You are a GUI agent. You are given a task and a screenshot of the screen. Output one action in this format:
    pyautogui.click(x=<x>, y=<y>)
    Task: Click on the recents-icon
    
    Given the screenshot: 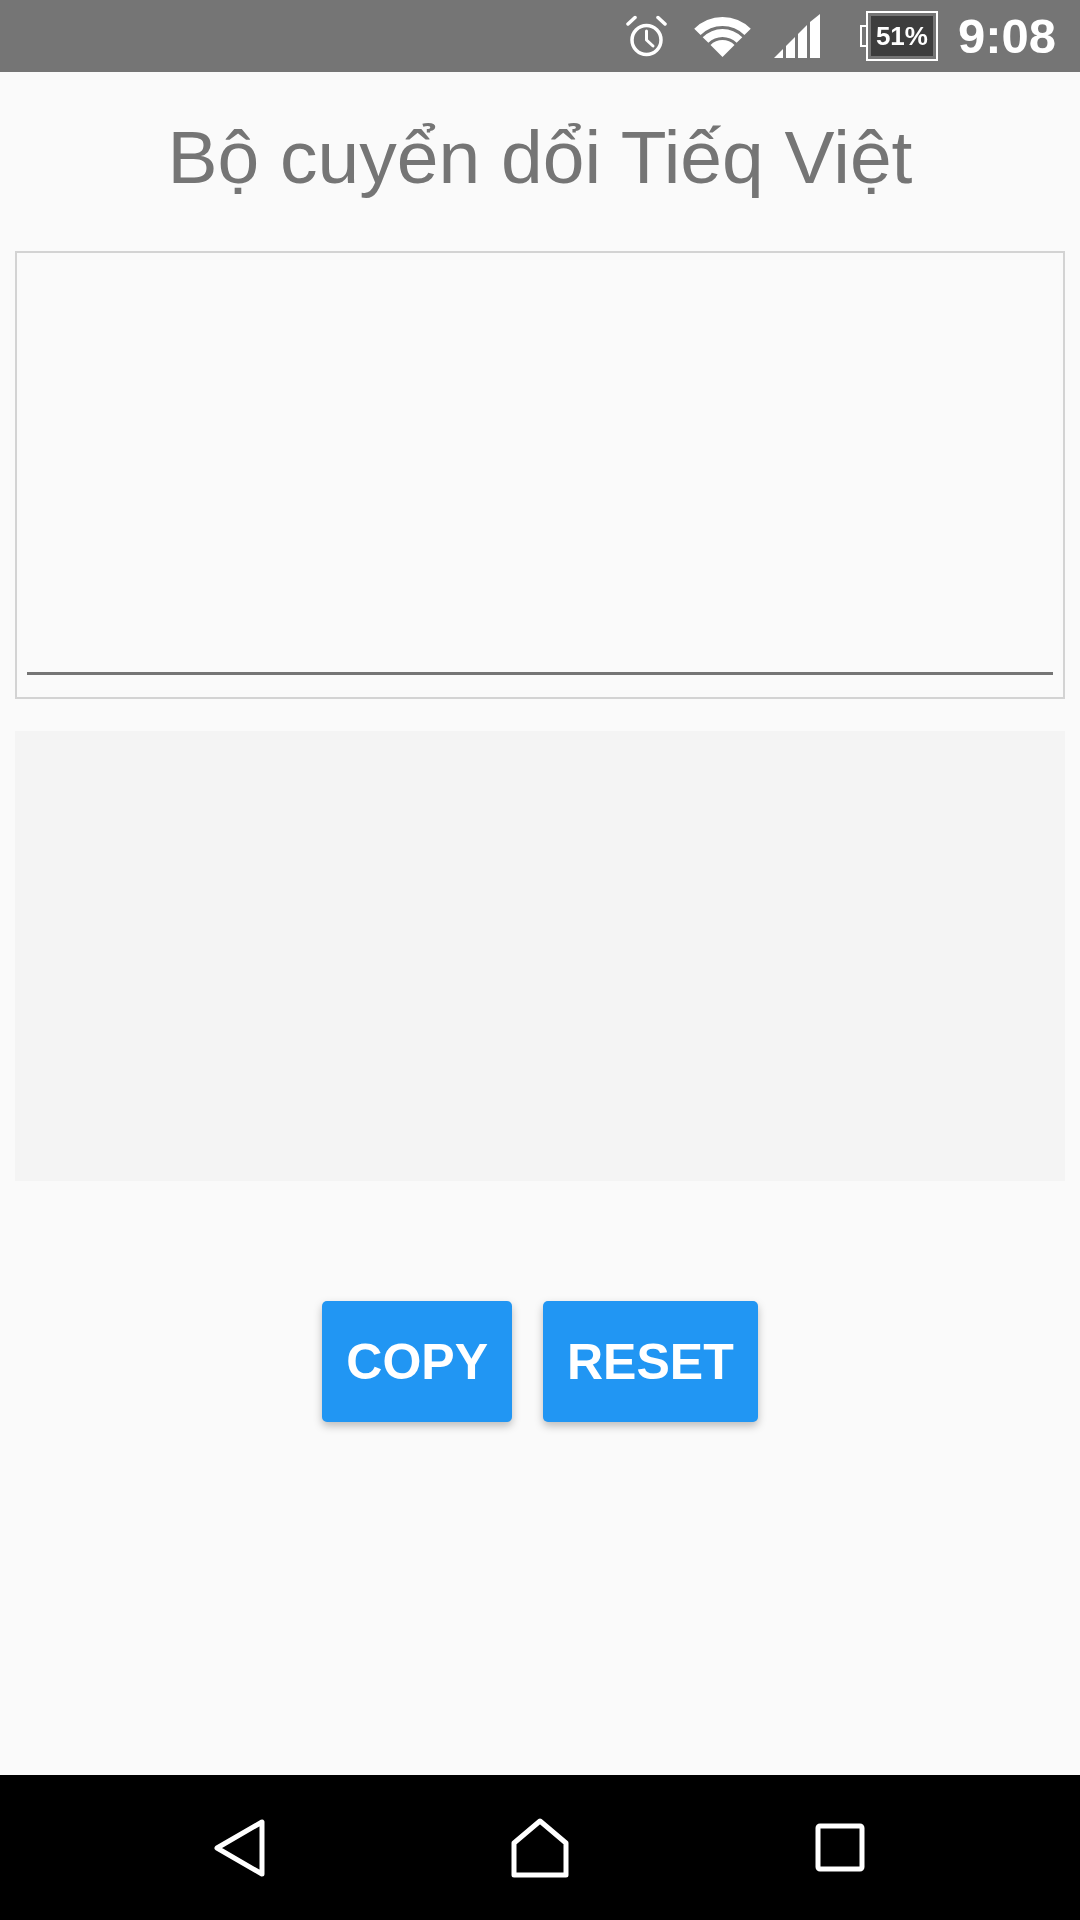 What is the action you would take?
    pyautogui.click(x=840, y=1847)
    